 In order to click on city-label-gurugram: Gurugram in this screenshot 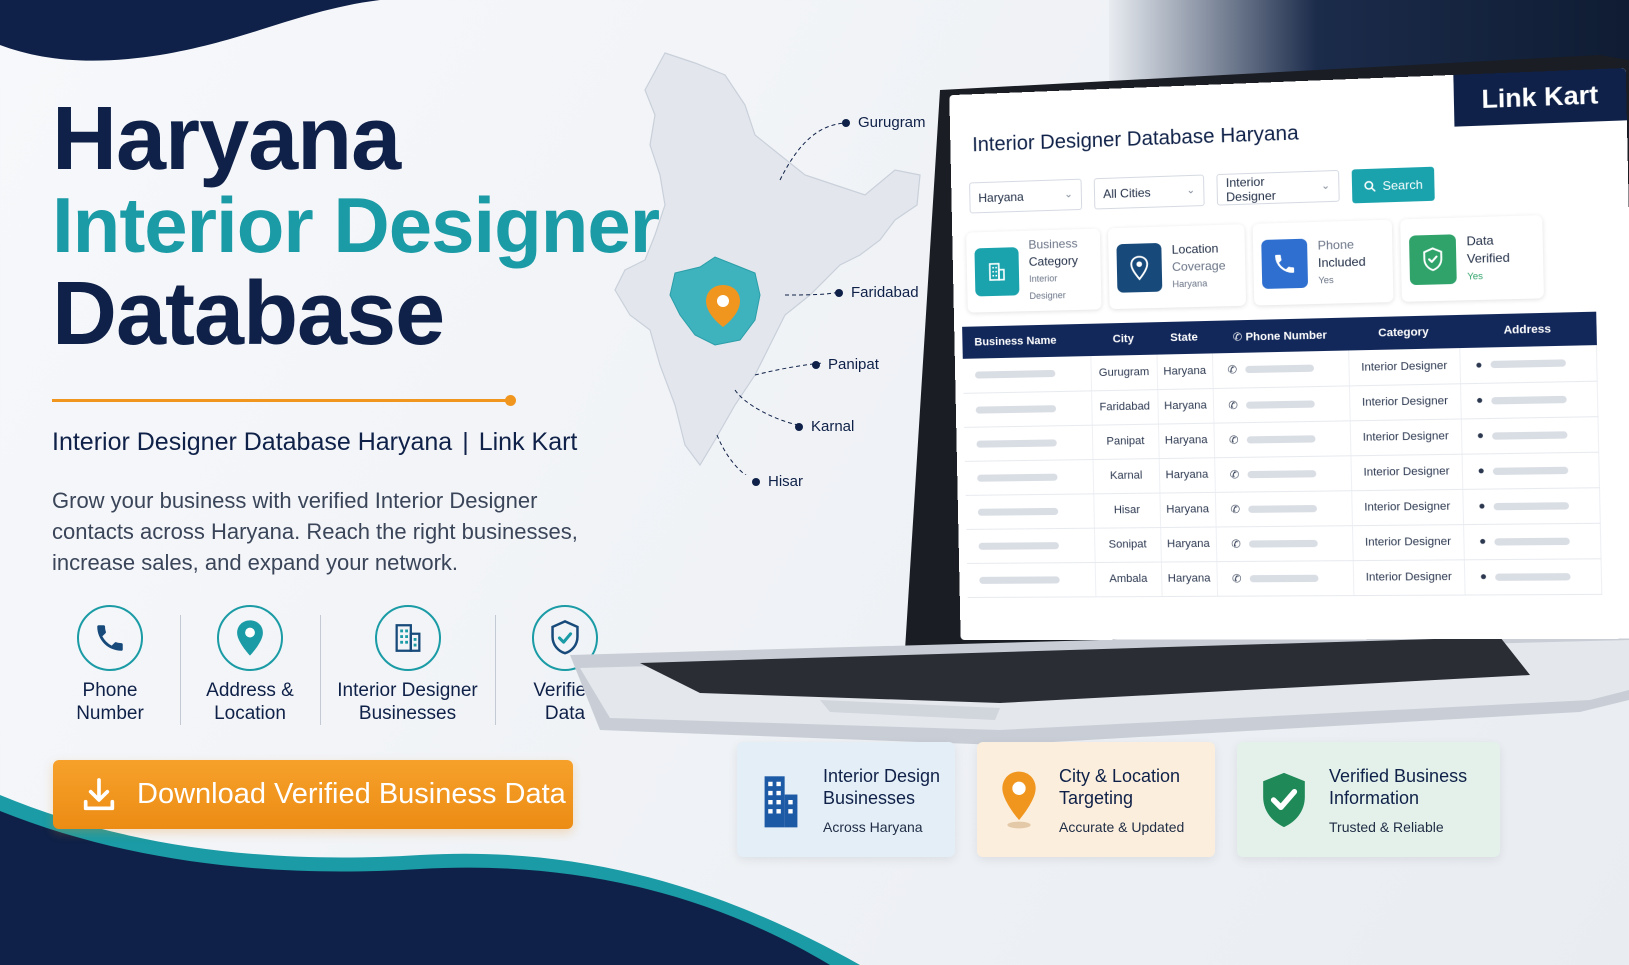, I will do `click(884, 122)`.